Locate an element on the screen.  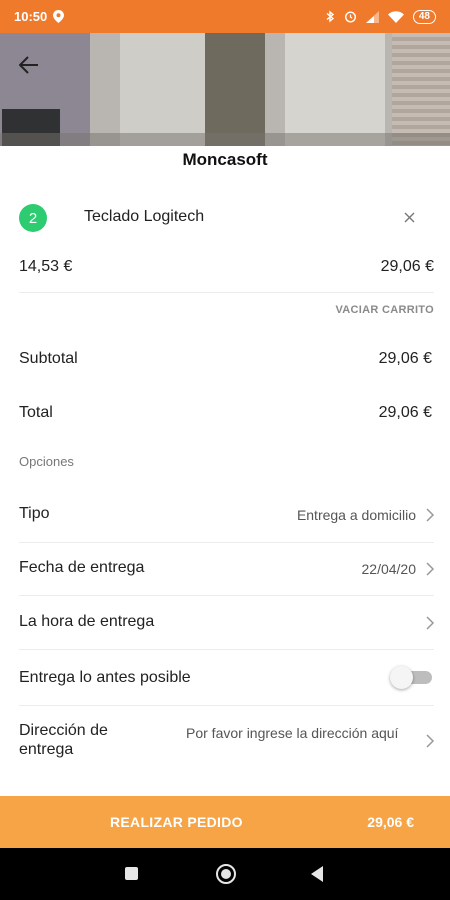
place-order-button: REALIZAR PEDIDO 29,06 € is located at coordinates (225, 822).